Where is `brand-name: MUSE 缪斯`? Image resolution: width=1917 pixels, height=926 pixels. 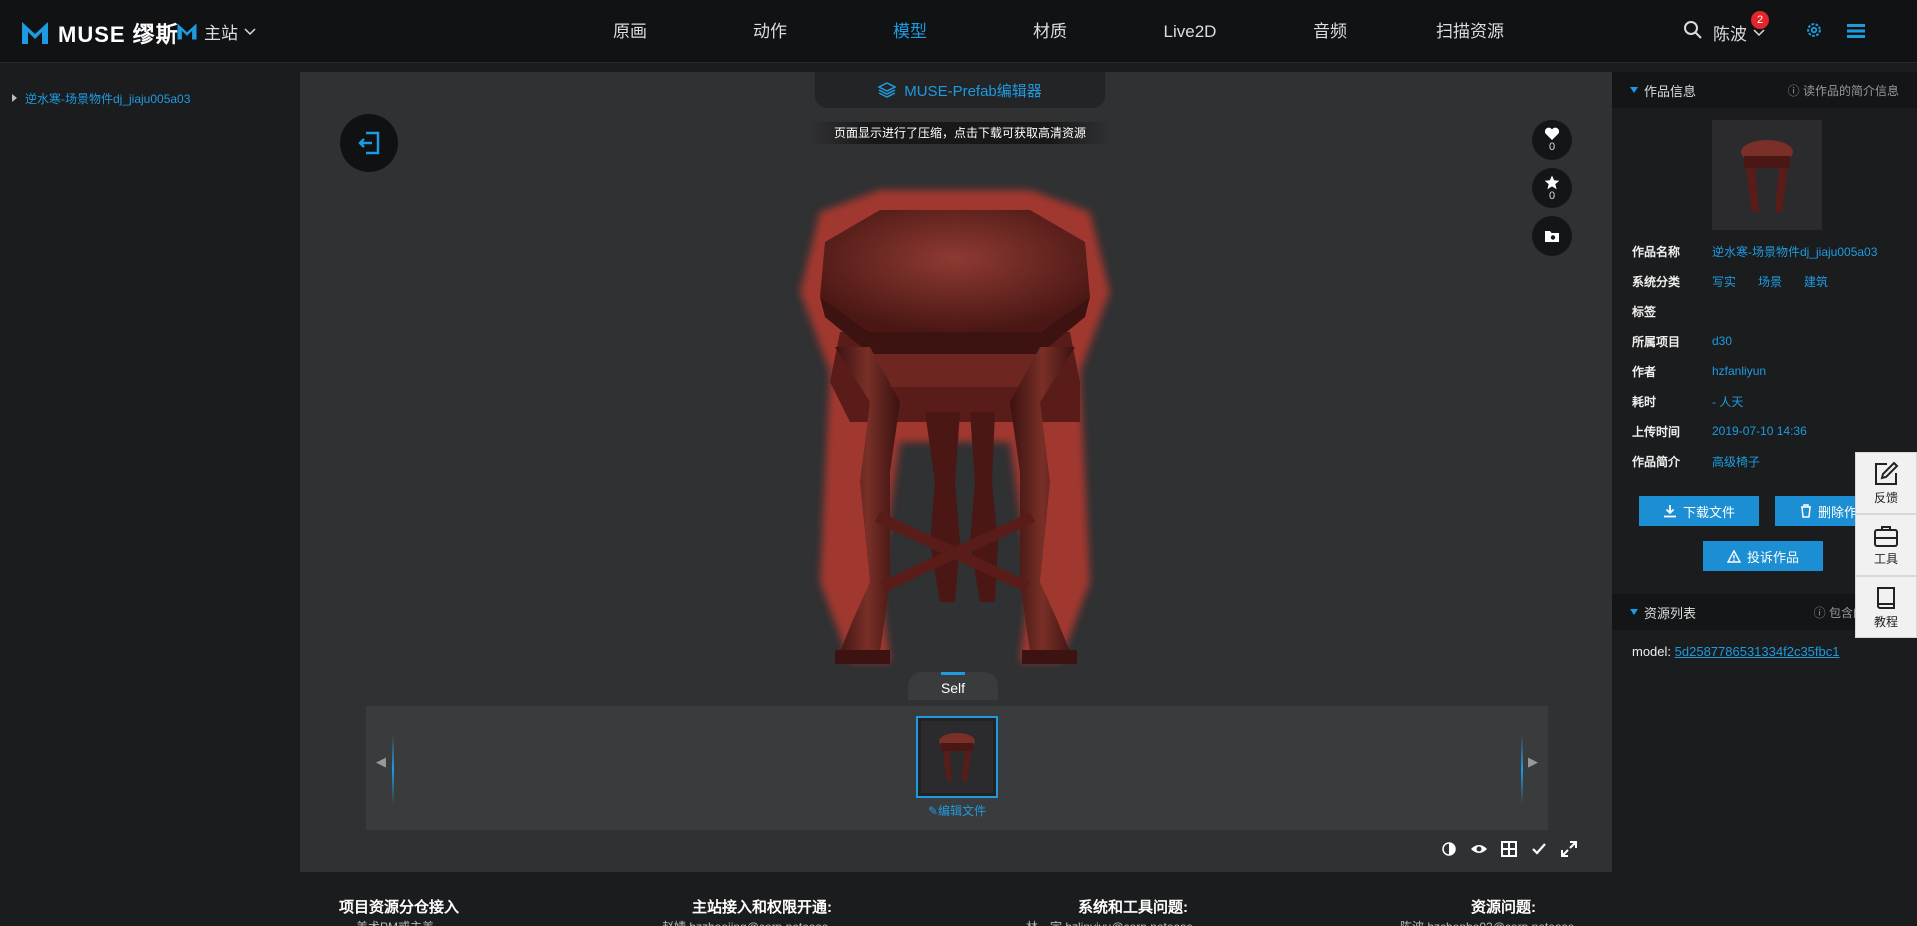
brand-name: MUSE 缪斯 is located at coordinates (118, 34).